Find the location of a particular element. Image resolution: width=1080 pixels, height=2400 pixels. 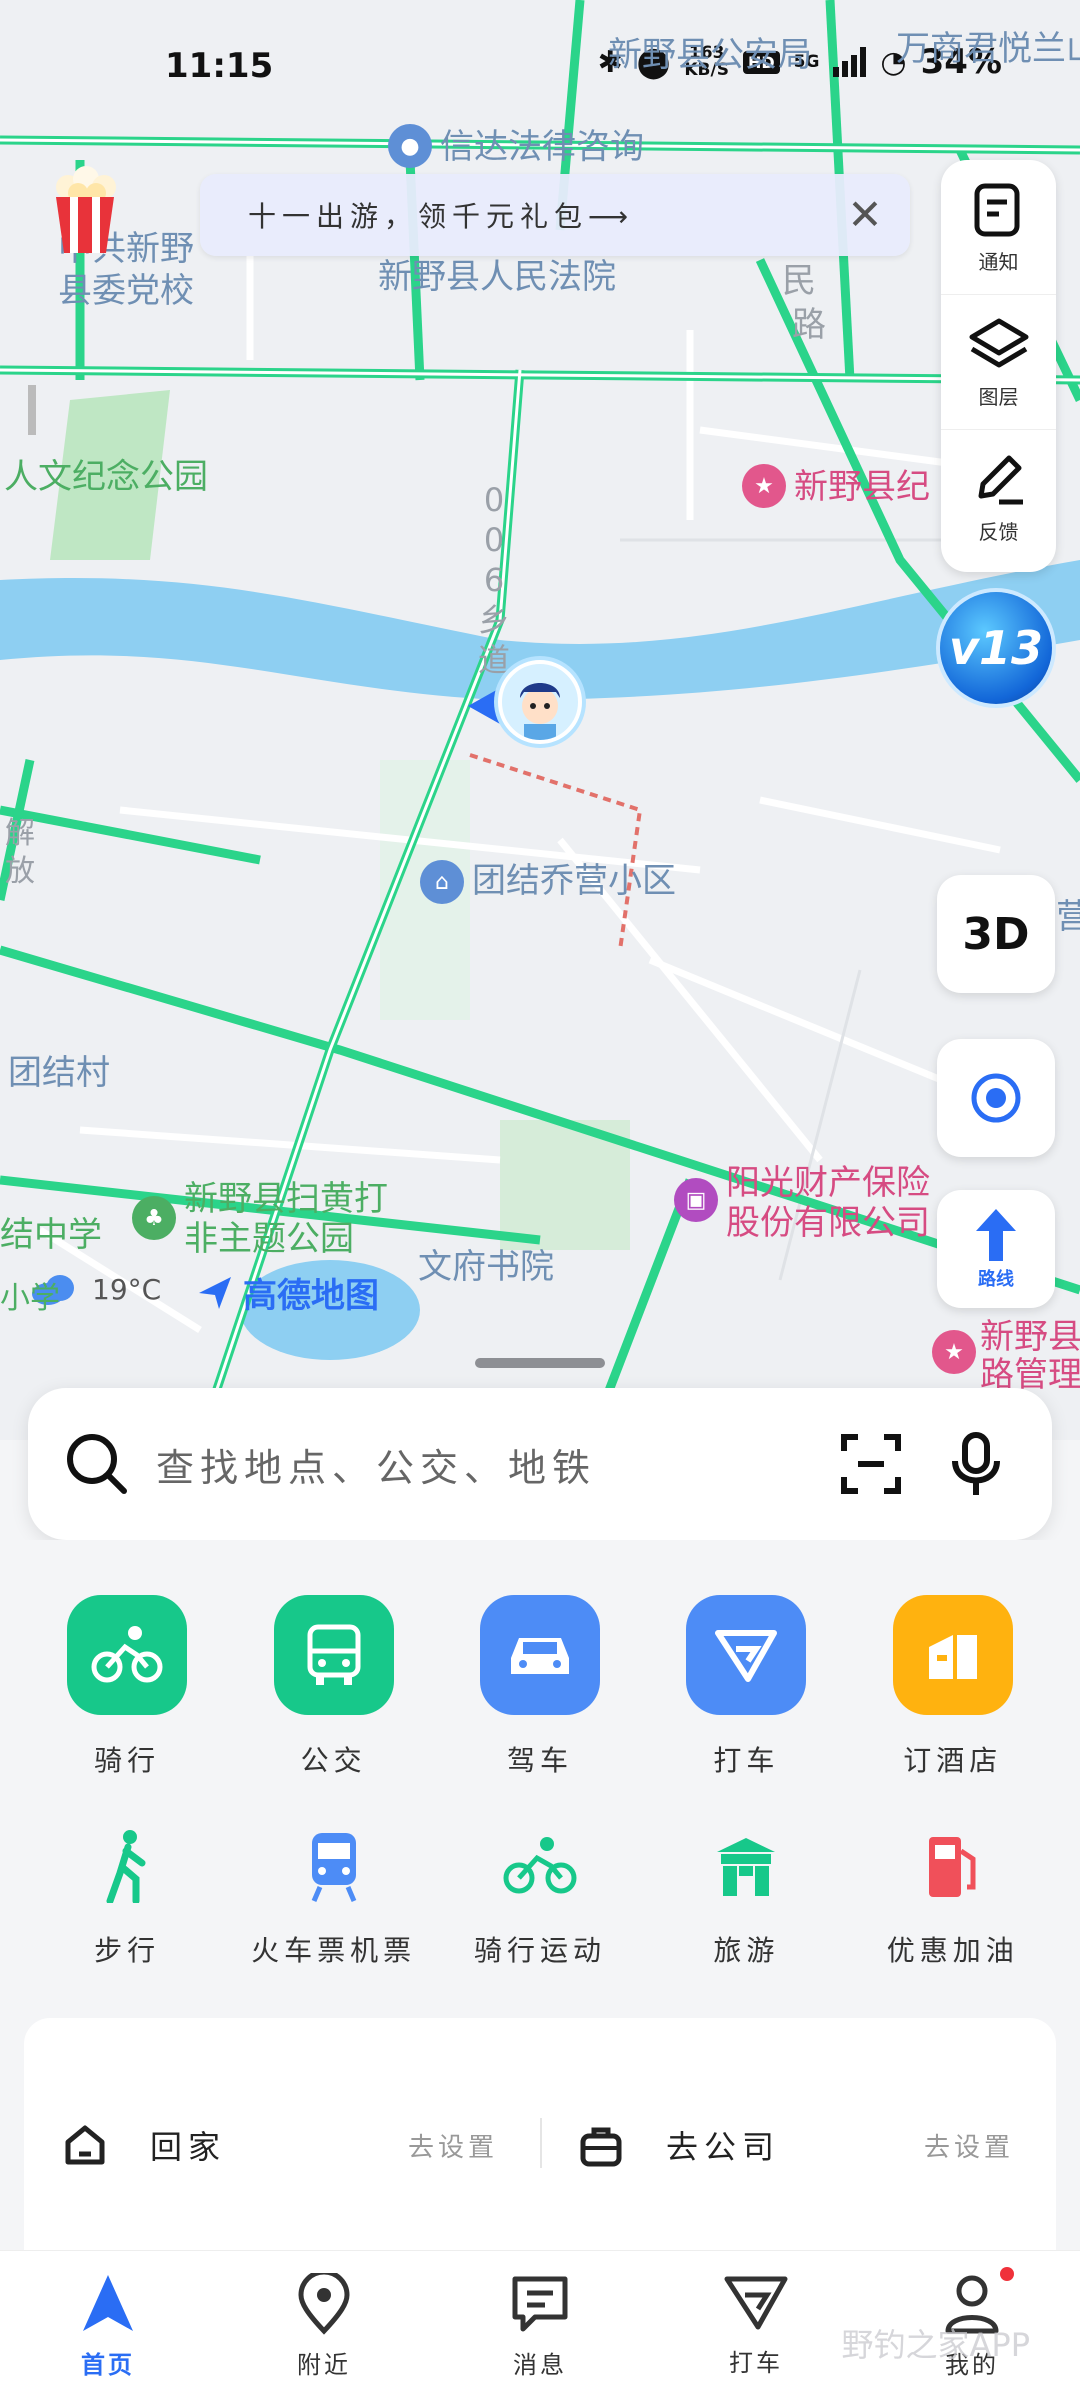

action-label: 骑行 is located at coordinates (127, 1760).